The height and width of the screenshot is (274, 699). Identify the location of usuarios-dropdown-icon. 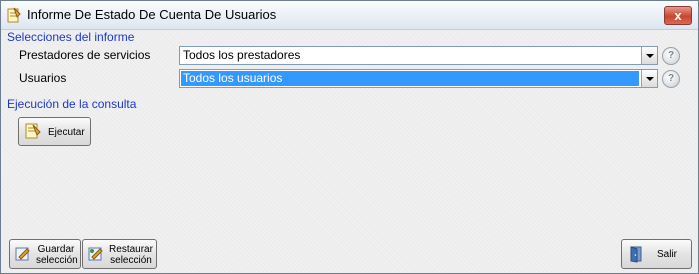
(649, 78).